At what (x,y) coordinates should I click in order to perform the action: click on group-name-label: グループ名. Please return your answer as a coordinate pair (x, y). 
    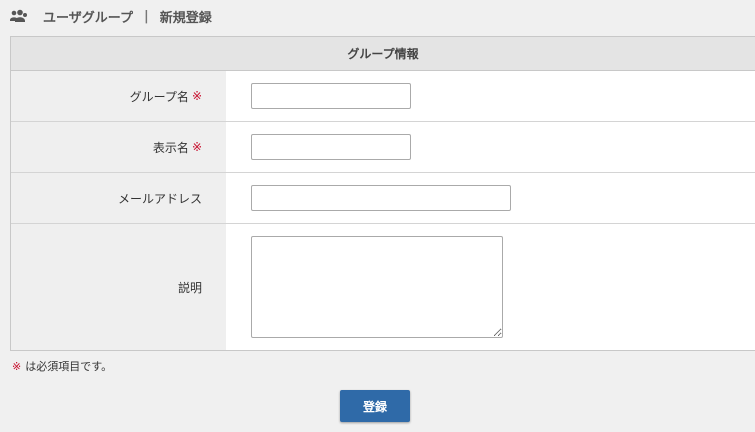
    Looking at the image, I should click on (159, 96).